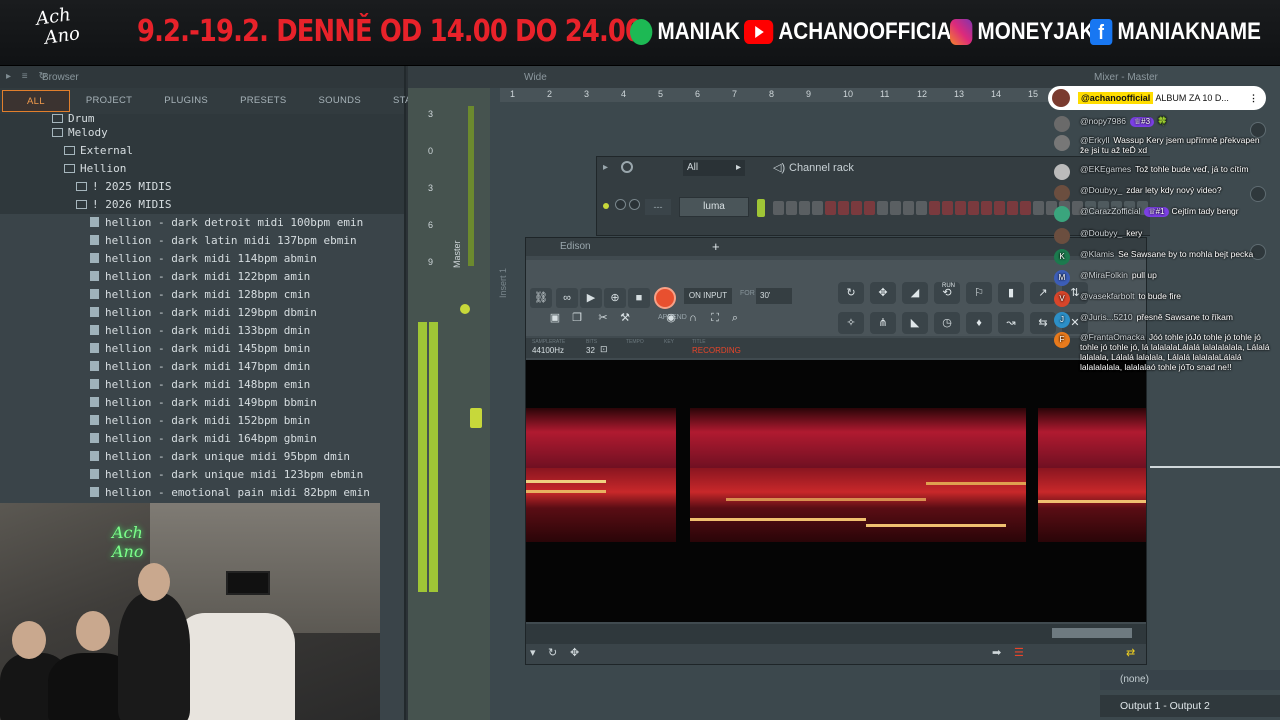  What do you see at coordinates (627, 167) in the screenshot?
I see `clock-icon` at bounding box center [627, 167].